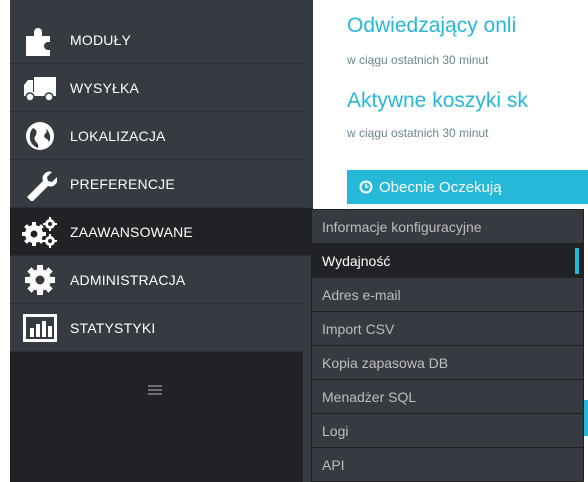  Describe the element at coordinates (113, 327) in the screenshot. I see `sidebar-item-label: STATYSTYKI` at that location.